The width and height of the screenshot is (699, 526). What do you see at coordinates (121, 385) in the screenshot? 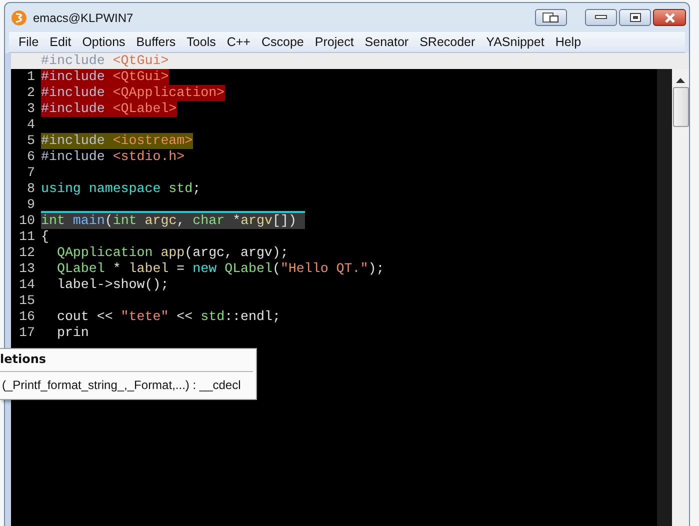
I see `completion-item: (_Printf_format_string_,_Format,...) : __cdecl` at bounding box center [121, 385].